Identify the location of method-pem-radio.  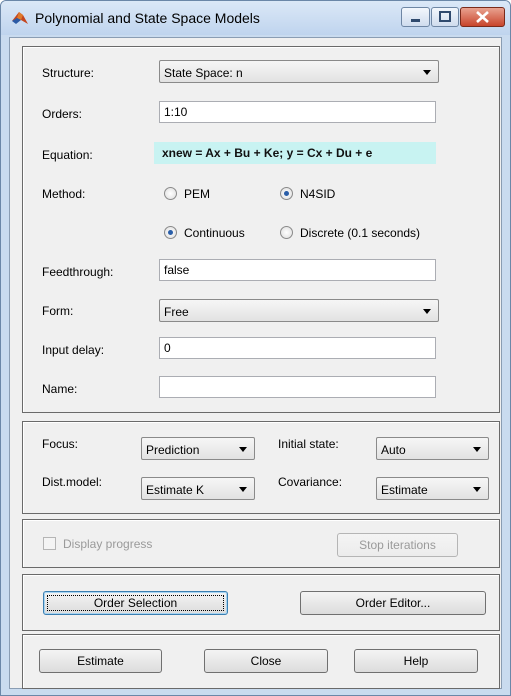
(170, 193).